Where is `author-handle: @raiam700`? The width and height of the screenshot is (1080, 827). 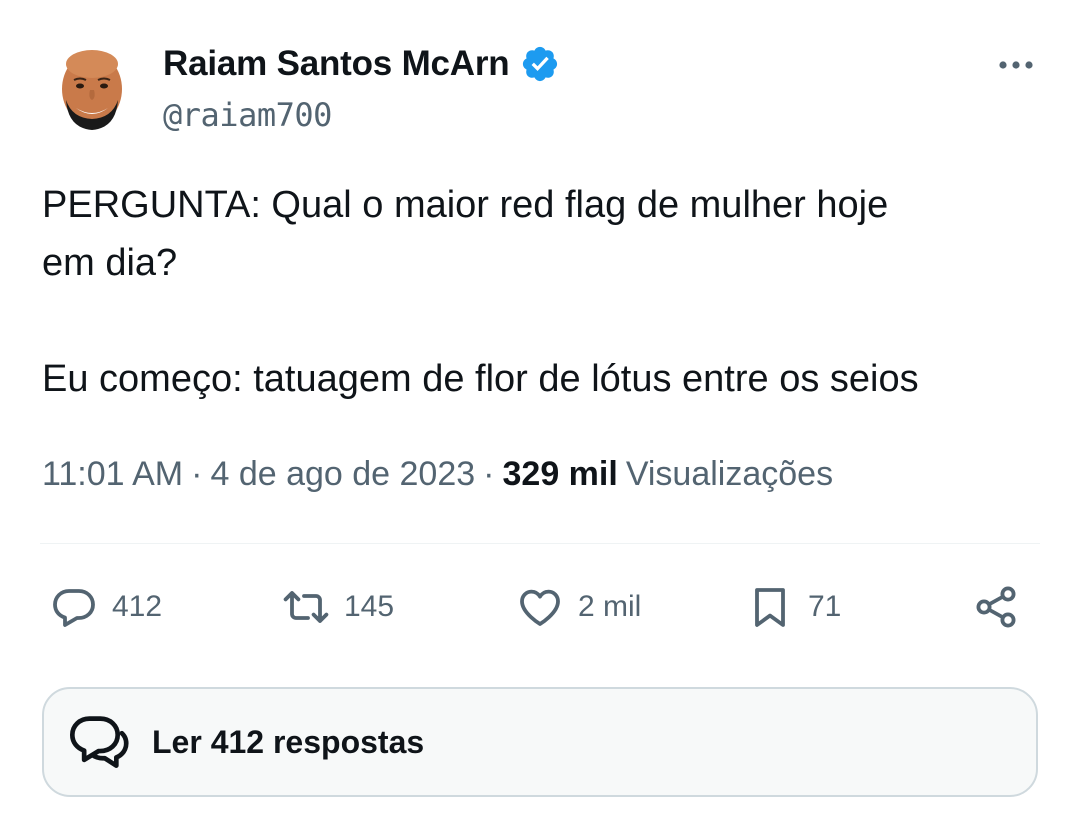
author-handle: @raiam700 is located at coordinates (247, 115).